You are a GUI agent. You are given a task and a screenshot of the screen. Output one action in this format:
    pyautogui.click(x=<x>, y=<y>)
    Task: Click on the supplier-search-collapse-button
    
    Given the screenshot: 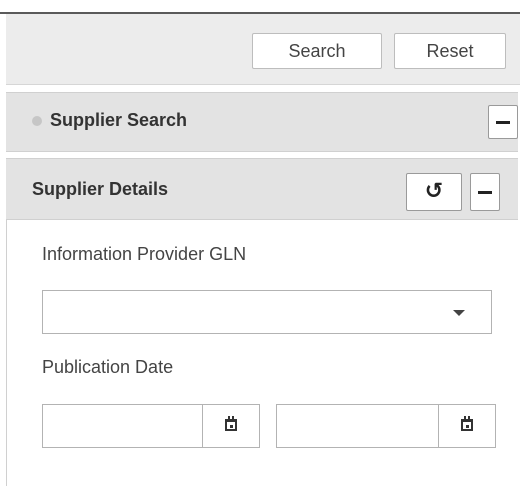 What is the action you would take?
    pyautogui.click(x=503, y=122)
    